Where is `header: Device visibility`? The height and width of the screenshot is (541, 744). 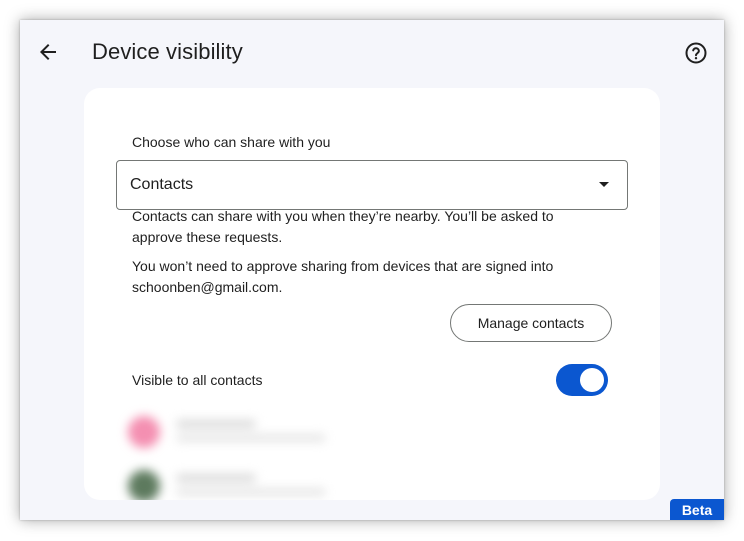
header: Device visibility is located at coordinates (372, 52).